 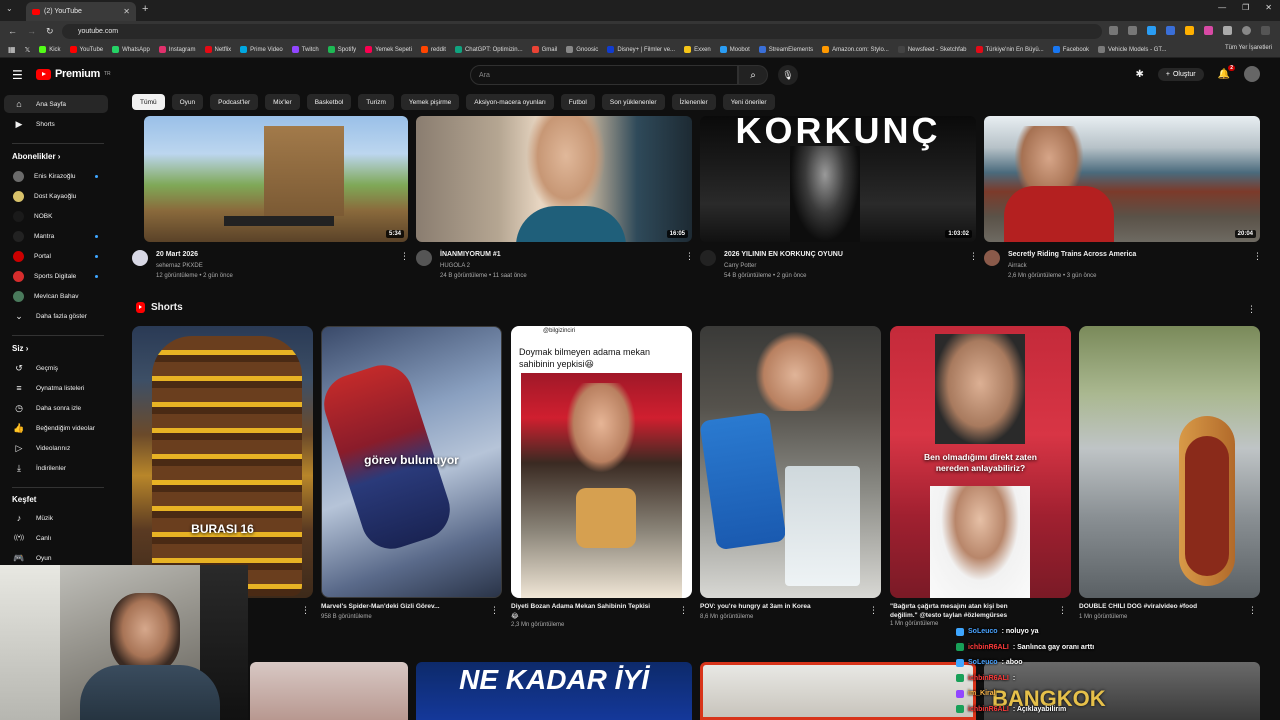 What do you see at coordinates (949, 606) in the screenshot?
I see `short-title: "Bağırta çağırta mesajını atan kişi ben` at bounding box center [949, 606].